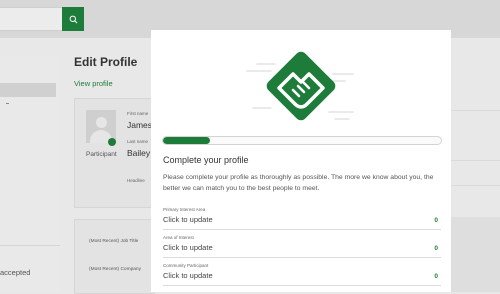 This screenshot has height=294, width=500. Describe the element at coordinates (300, 86) in the screenshot. I see `handshake-icon` at that location.